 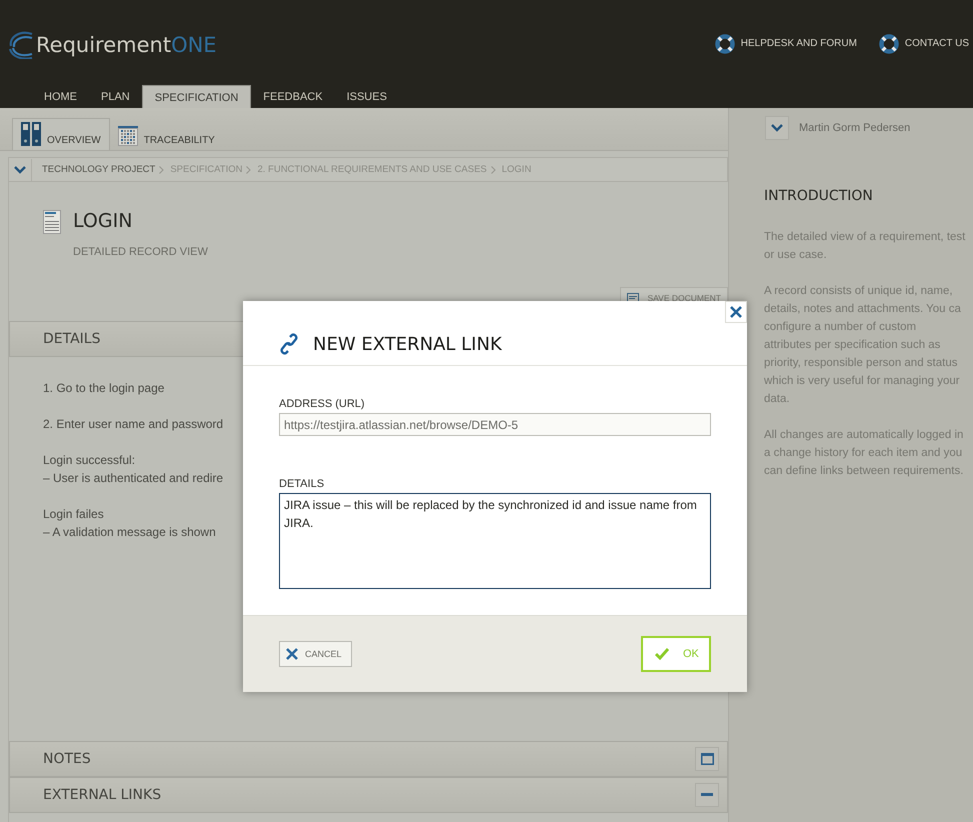 What do you see at coordinates (197, 96) in the screenshot?
I see `nav-tab: SPECIFICATION` at bounding box center [197, 96].